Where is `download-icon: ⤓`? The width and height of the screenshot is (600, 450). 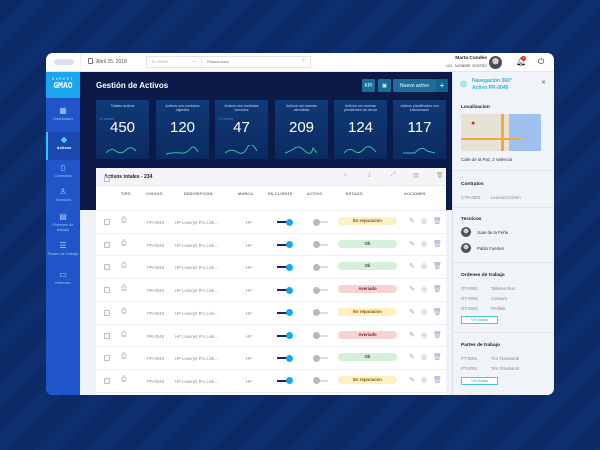 download-icon: ⤓ is located at coordinates (369, 175).